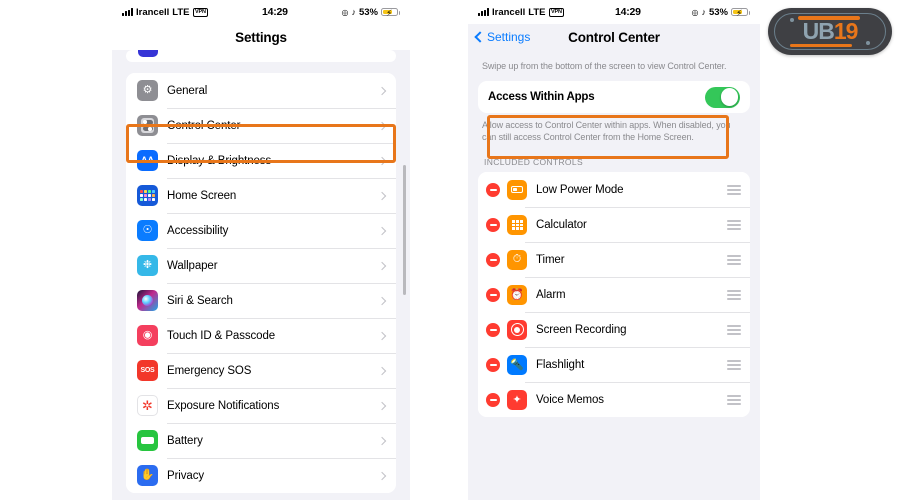 Image resolution: width=900 pixels, height=500 pixels. What do you see at coordinates (147, 475) in the screenshot?
I see `privacy-hand-icon: ✋` at bounding box center [147, 475].